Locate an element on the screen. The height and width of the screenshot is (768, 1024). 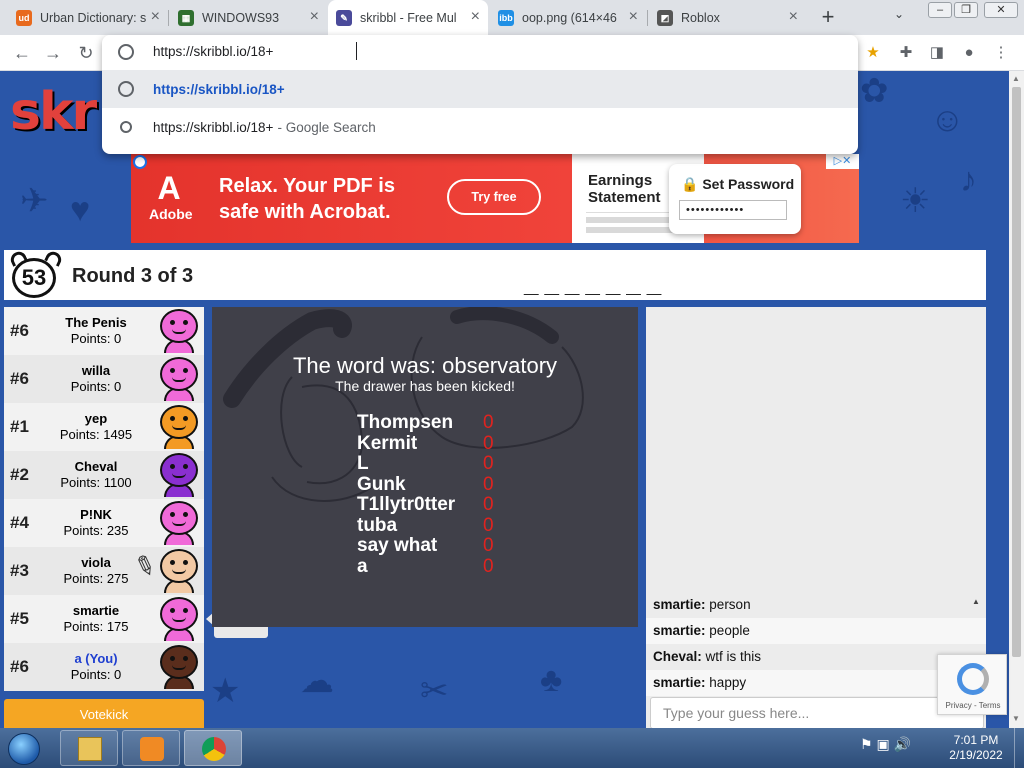
chat-text: people is located at coordinates (729, 630).